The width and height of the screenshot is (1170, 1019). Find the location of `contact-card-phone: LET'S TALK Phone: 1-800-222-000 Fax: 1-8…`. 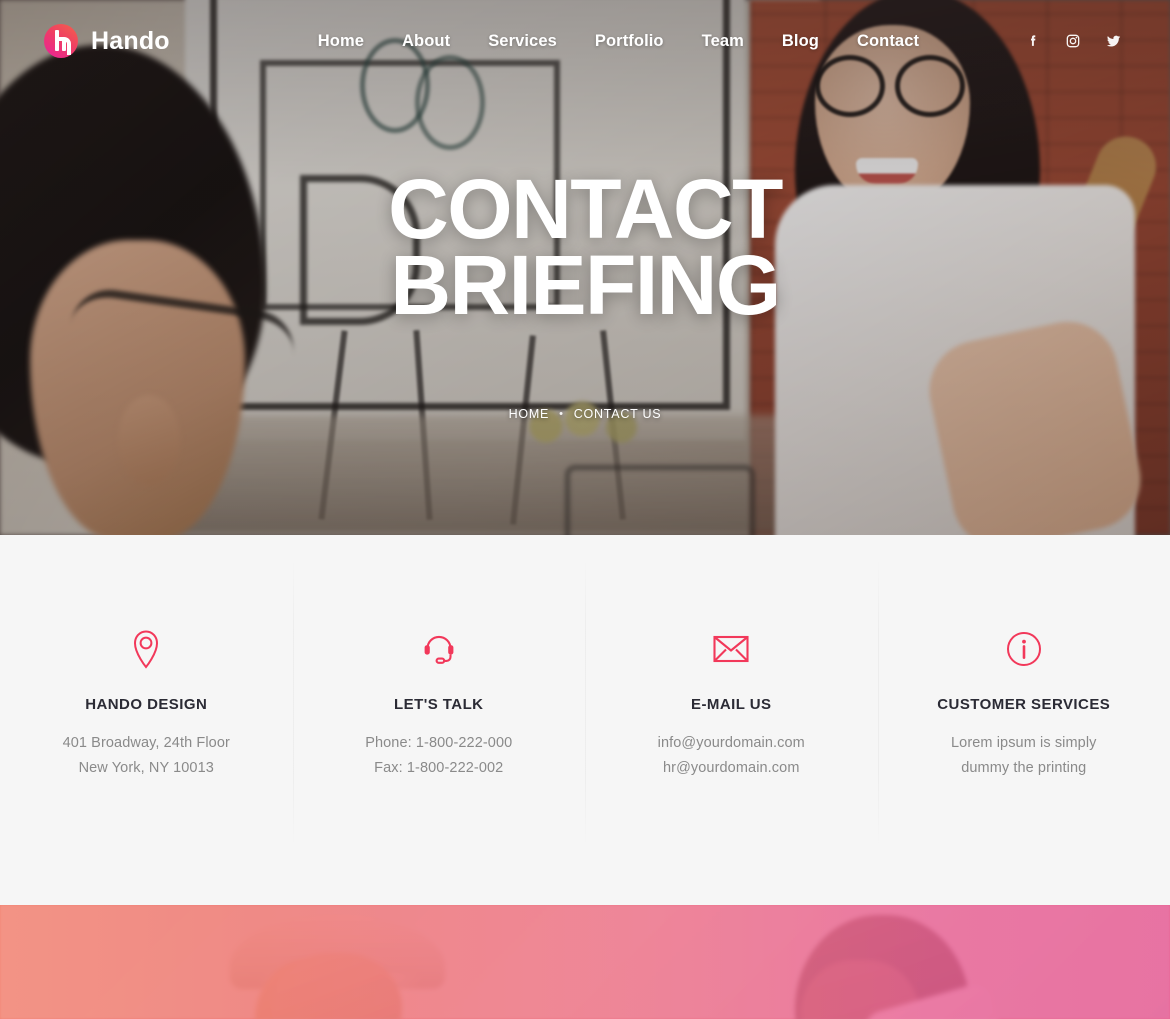

contact-card-phone: LET'S TALK Phone: 1-800-222-000 Fax: 1-8… is located at coordinates (439, 691).